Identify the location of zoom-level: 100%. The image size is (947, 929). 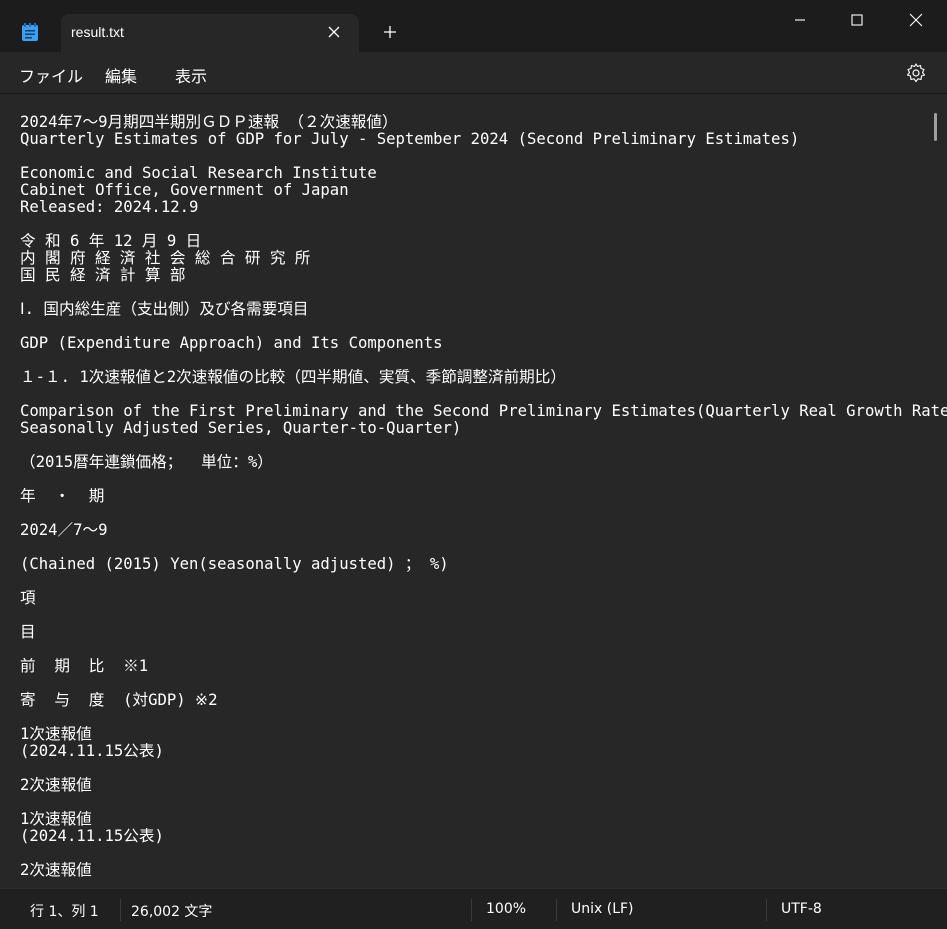
(506, 909).